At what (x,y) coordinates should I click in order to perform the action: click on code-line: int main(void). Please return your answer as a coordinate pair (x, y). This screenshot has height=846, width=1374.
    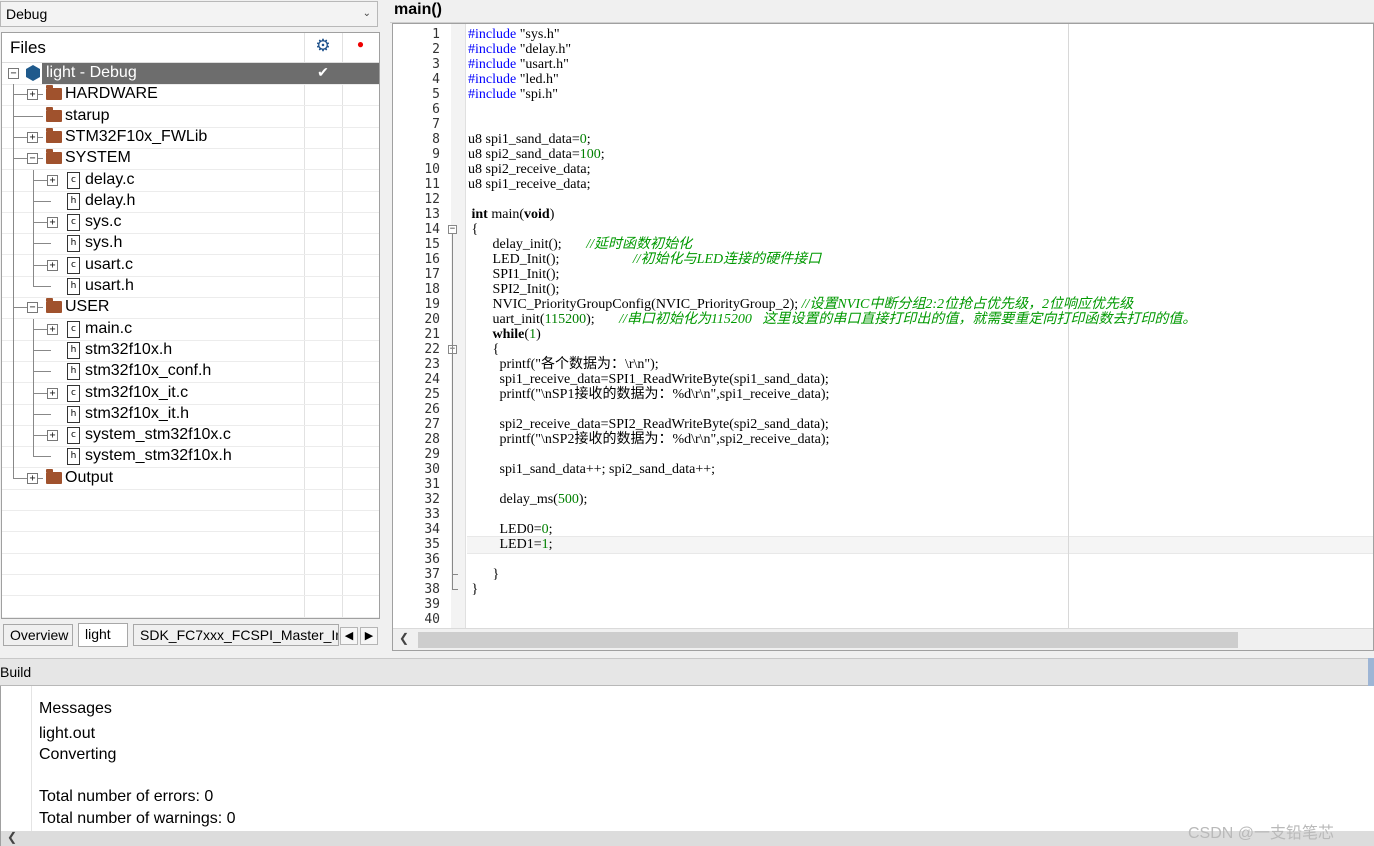
    Looking at the image, I should click on (511, 214).